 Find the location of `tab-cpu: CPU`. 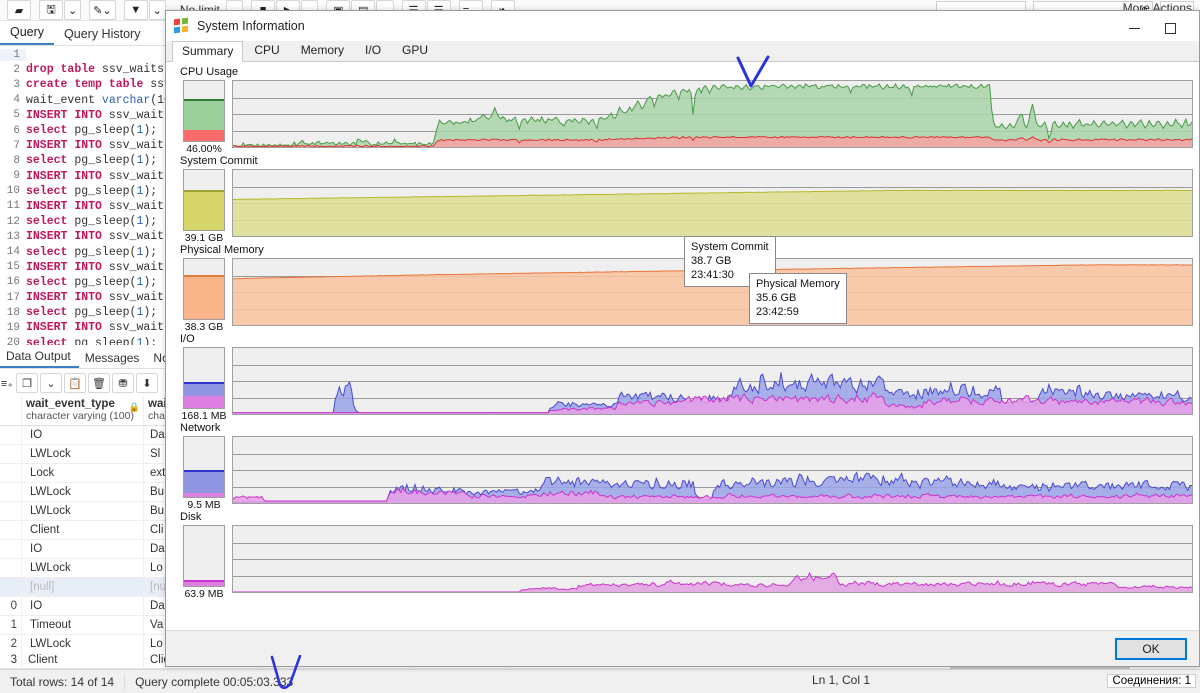

tab-cpu: CPU is located at coordinates (266, 50).